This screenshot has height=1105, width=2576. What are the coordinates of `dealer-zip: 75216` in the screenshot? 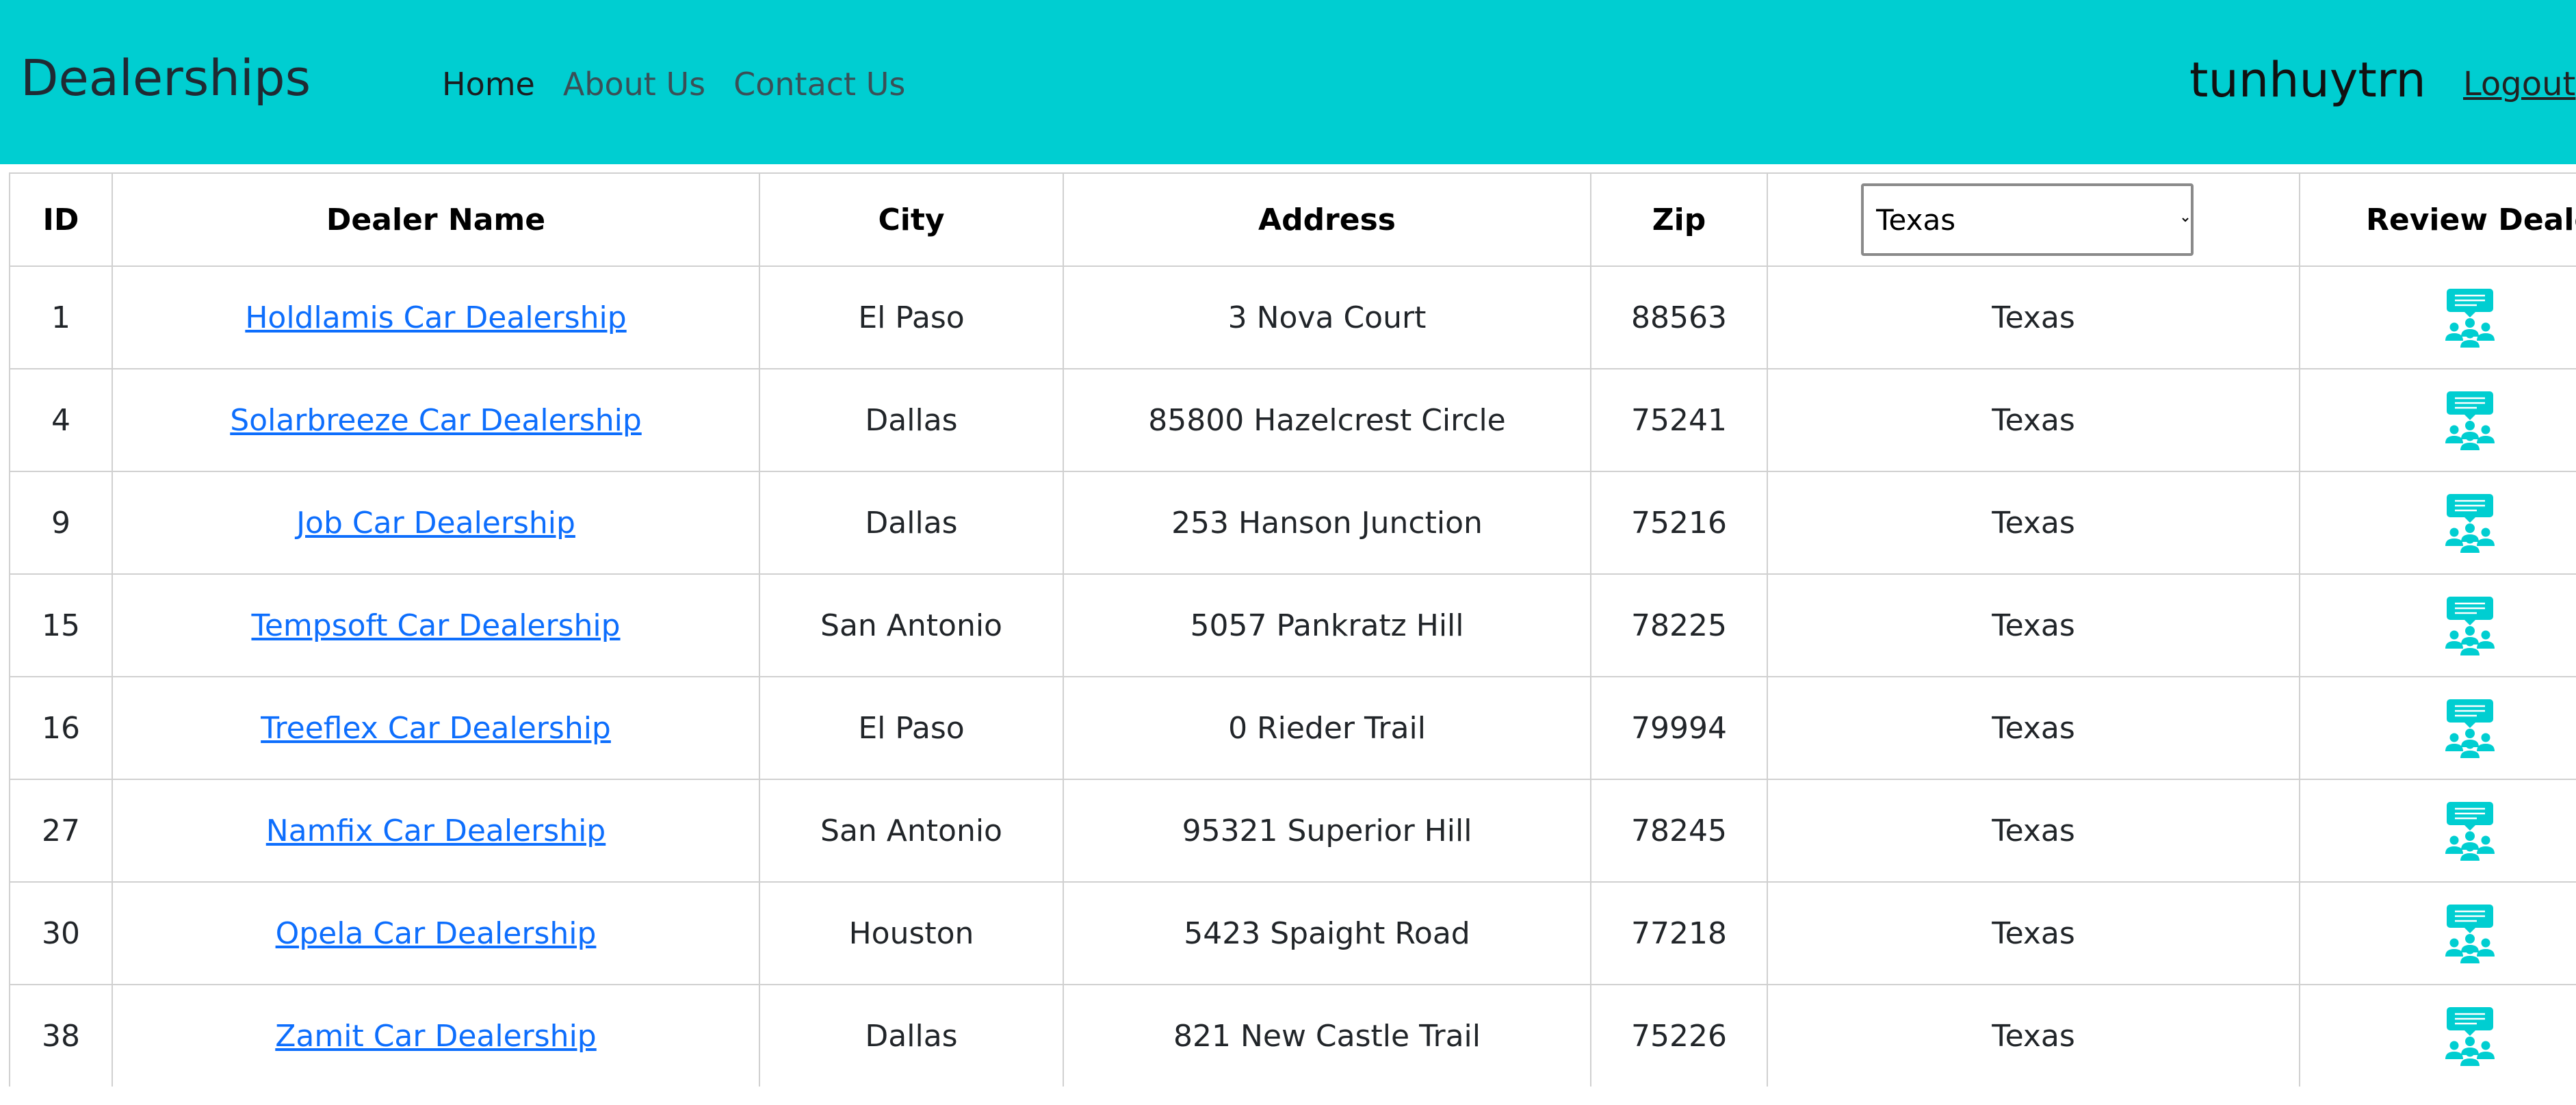 It's located at (1679, 523).